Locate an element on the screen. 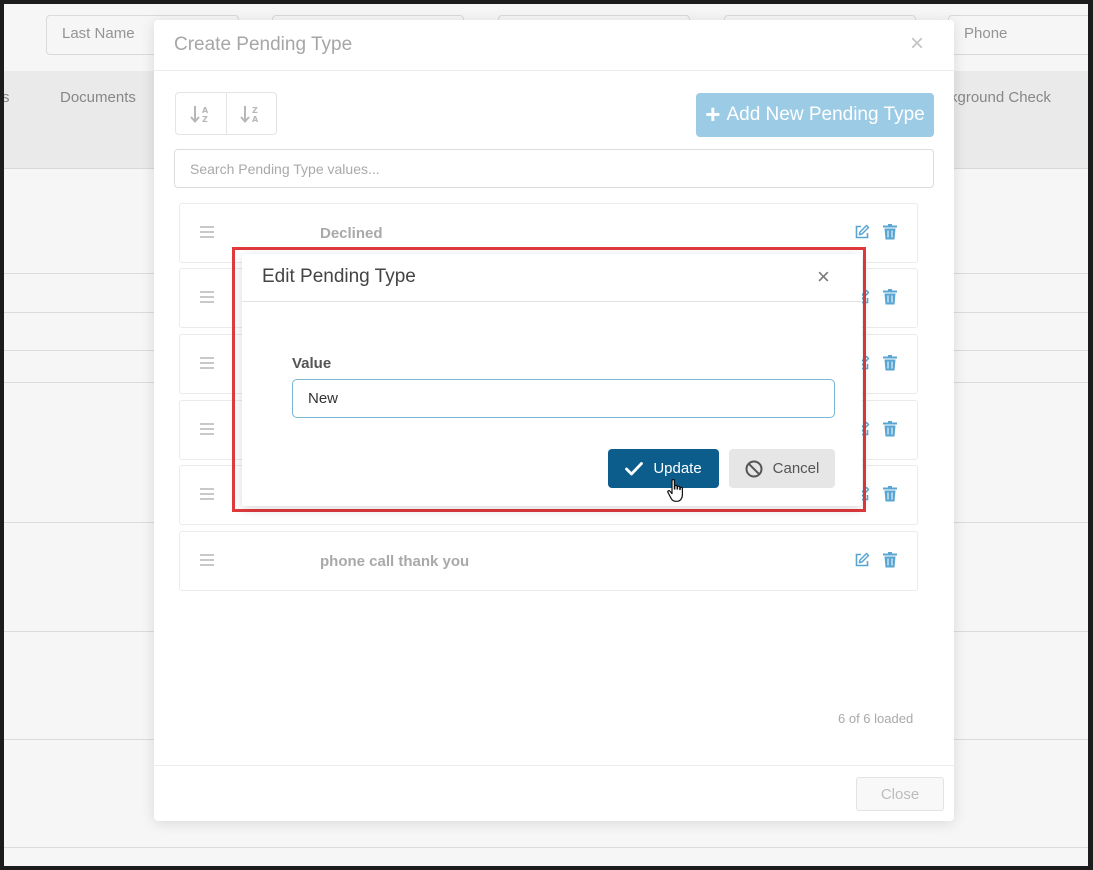 The height and width of the screenshot is (870, 1093). sort-ascending-button: A Z is located at coordinates (201, 113).